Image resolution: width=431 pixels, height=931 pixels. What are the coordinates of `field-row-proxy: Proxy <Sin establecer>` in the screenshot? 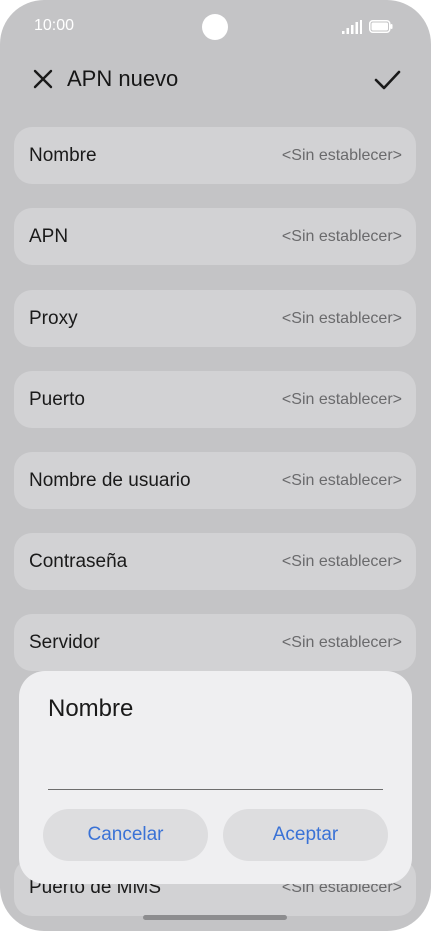 It's located at (215, 318).